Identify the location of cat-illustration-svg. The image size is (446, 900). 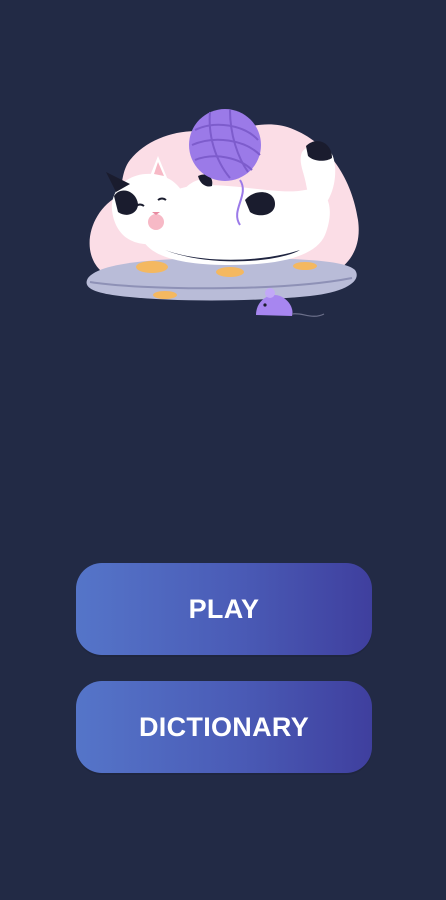
(222, 213).